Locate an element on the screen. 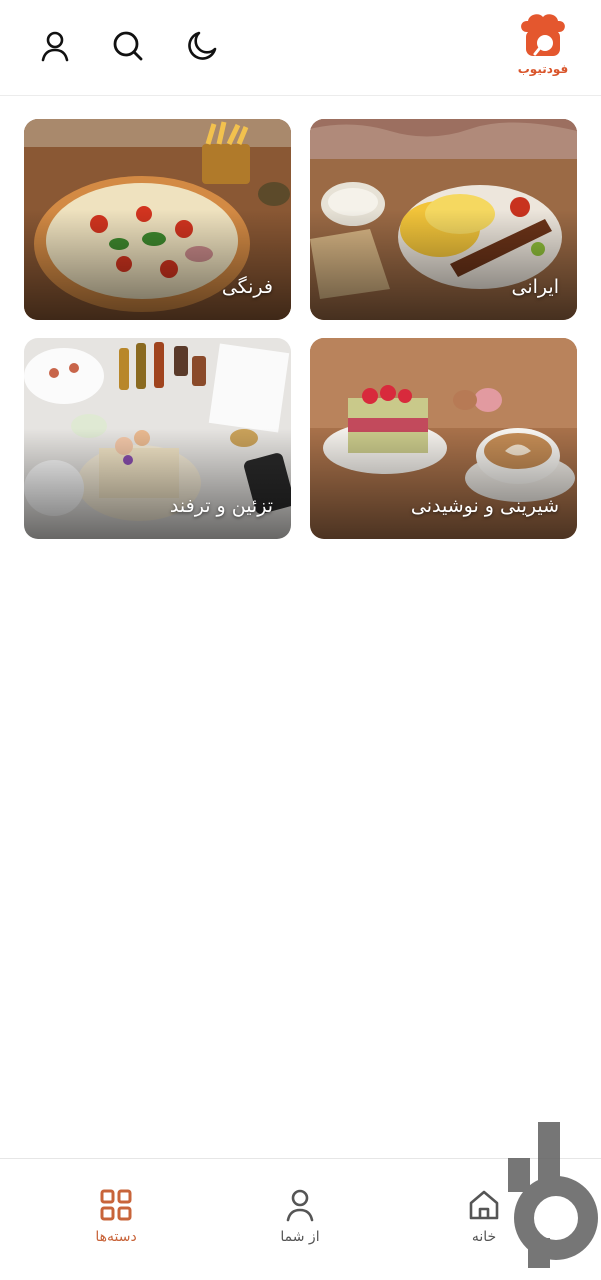  category-label: فرنگی is located at coordinates (247, 287).